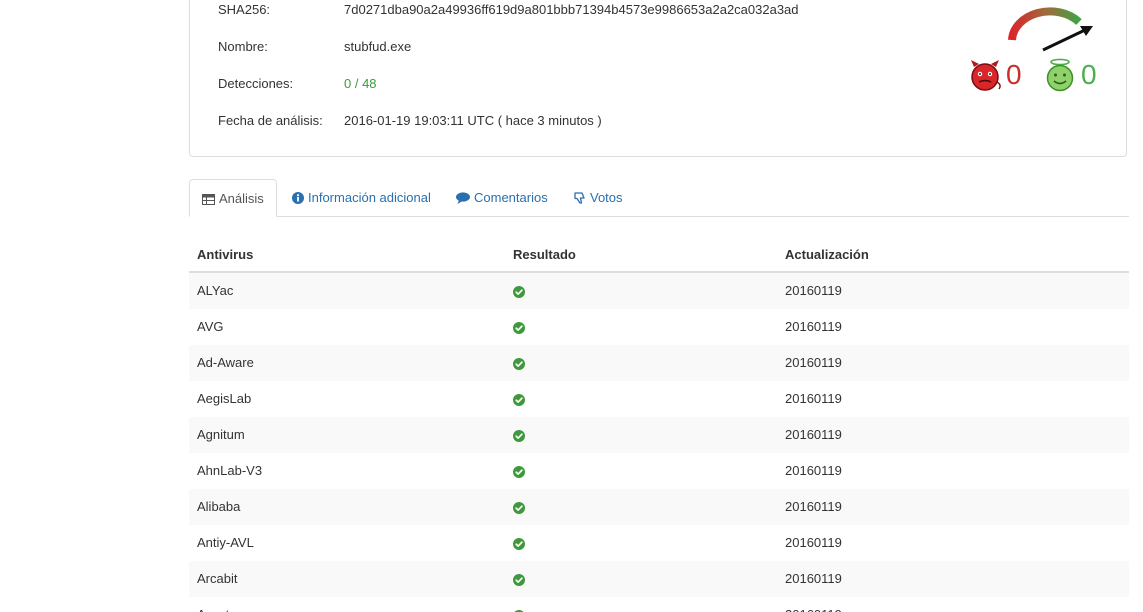 Image resolution: width=1143 pixels, height=612 pixels. I want to click on tab-votes: Votos, so click(598, 198).